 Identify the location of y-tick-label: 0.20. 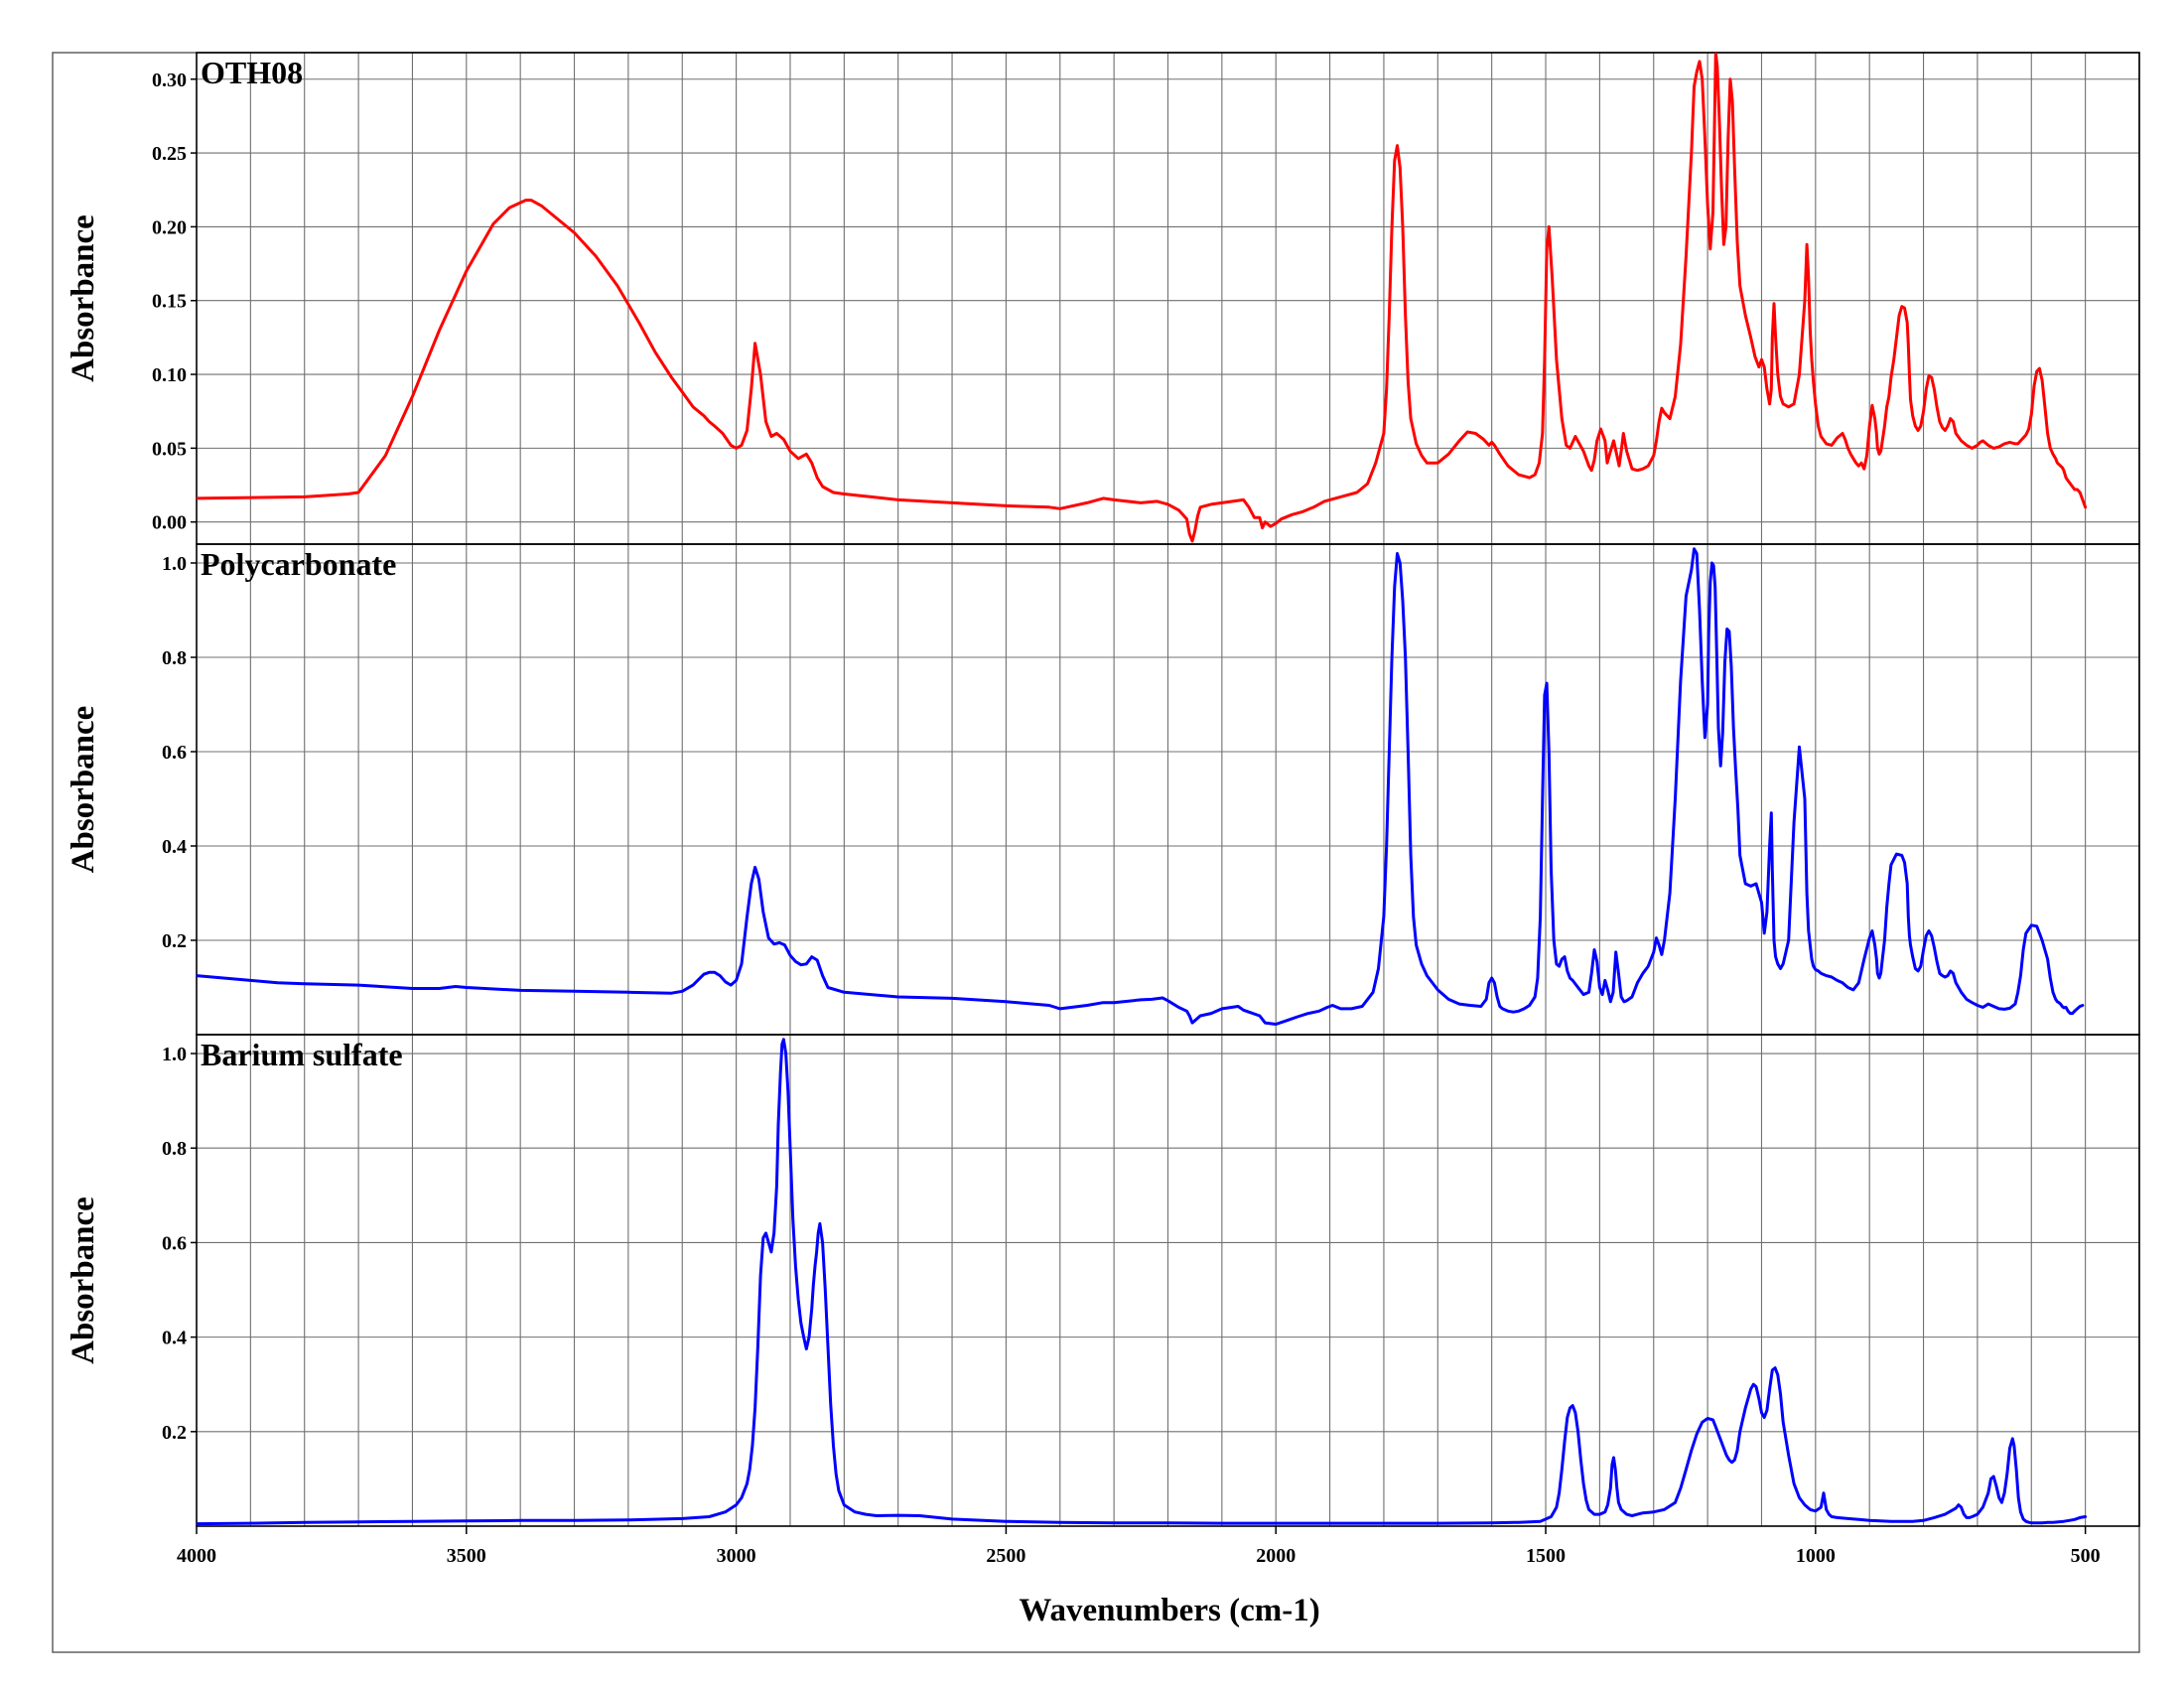
(169, 227).